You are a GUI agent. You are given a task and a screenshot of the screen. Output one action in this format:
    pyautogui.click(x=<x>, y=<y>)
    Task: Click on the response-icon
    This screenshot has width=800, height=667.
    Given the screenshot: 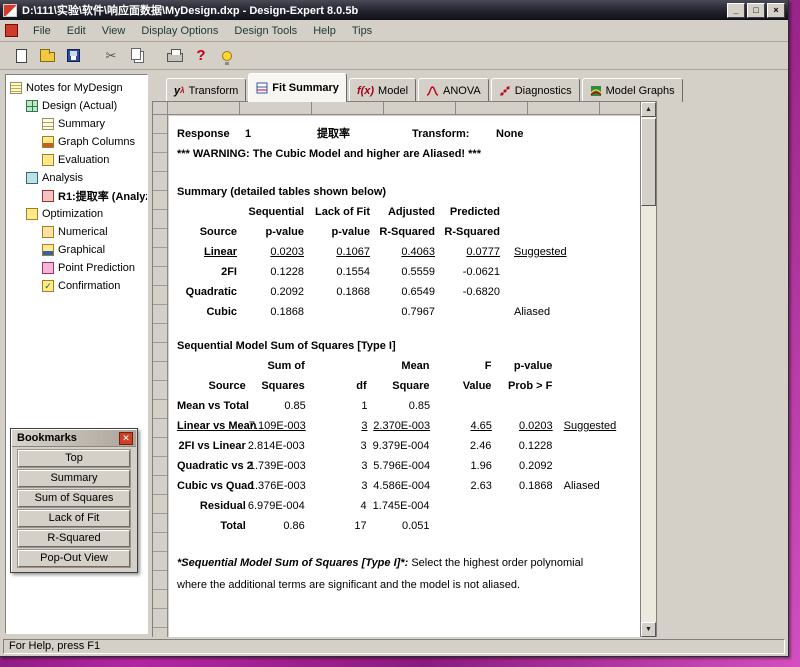 What is the action you would take?
    pyautogui.click(x=48, y=196)
    